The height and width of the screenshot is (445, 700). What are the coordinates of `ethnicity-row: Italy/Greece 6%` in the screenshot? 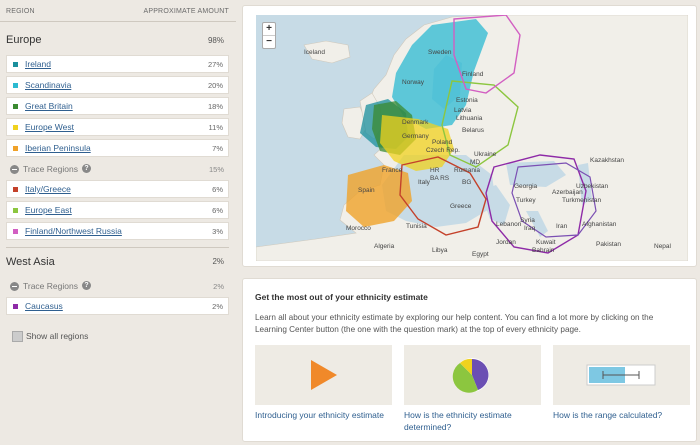 It's located at (117, 189).